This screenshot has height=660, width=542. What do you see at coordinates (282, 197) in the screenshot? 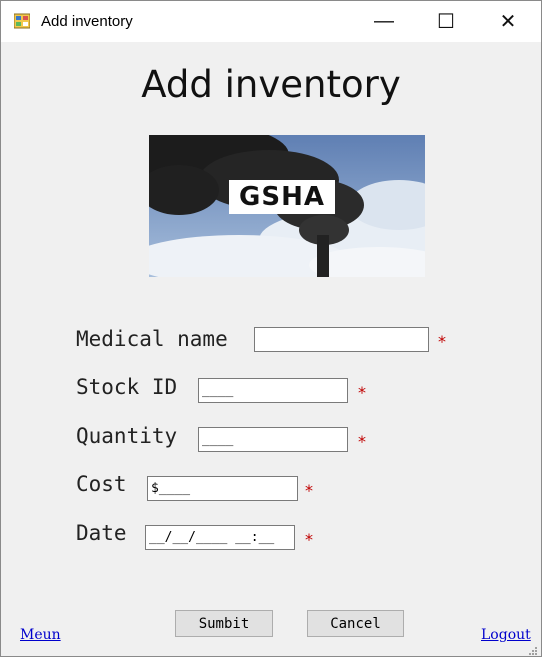
I see `banner-logo: GSHA` at bounding box center [282, 197].